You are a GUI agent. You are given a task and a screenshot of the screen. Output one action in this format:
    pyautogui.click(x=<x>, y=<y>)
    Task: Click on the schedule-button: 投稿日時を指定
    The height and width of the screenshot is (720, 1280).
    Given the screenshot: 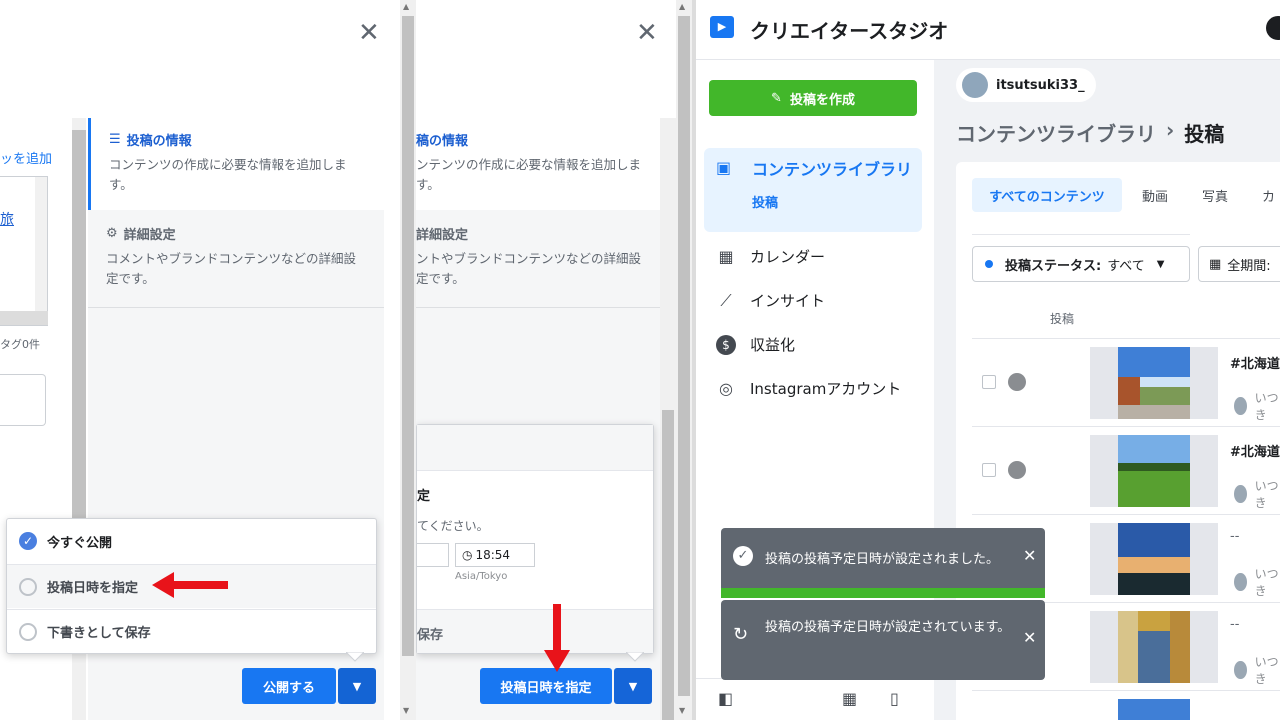 What is the action you would take?
    pyautogui.click(x=546, y=686)
    